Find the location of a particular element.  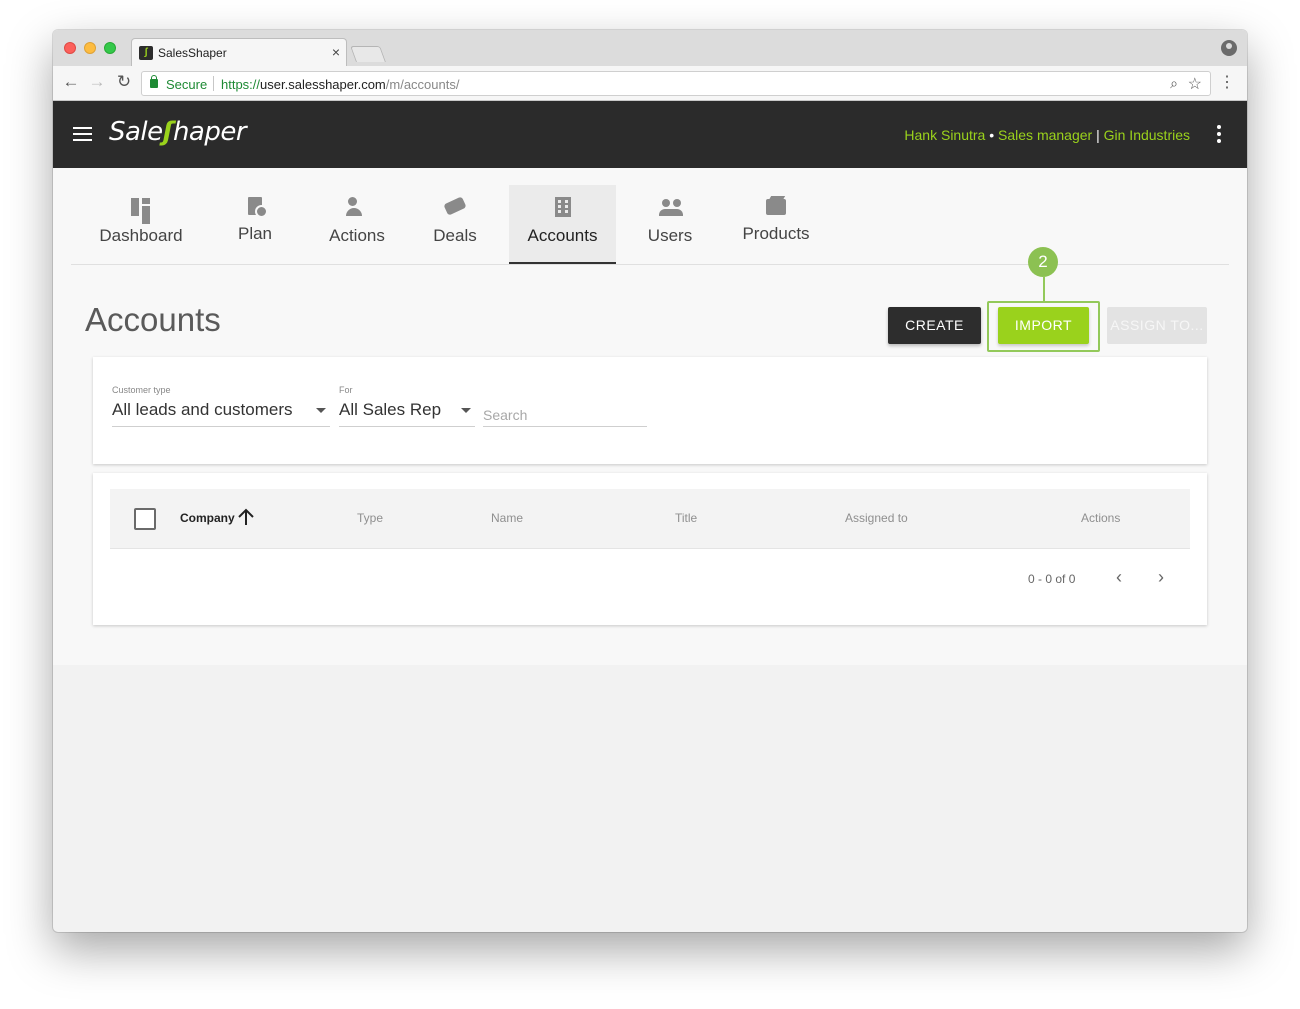

close-window-button is located at coordinates (70, 48).